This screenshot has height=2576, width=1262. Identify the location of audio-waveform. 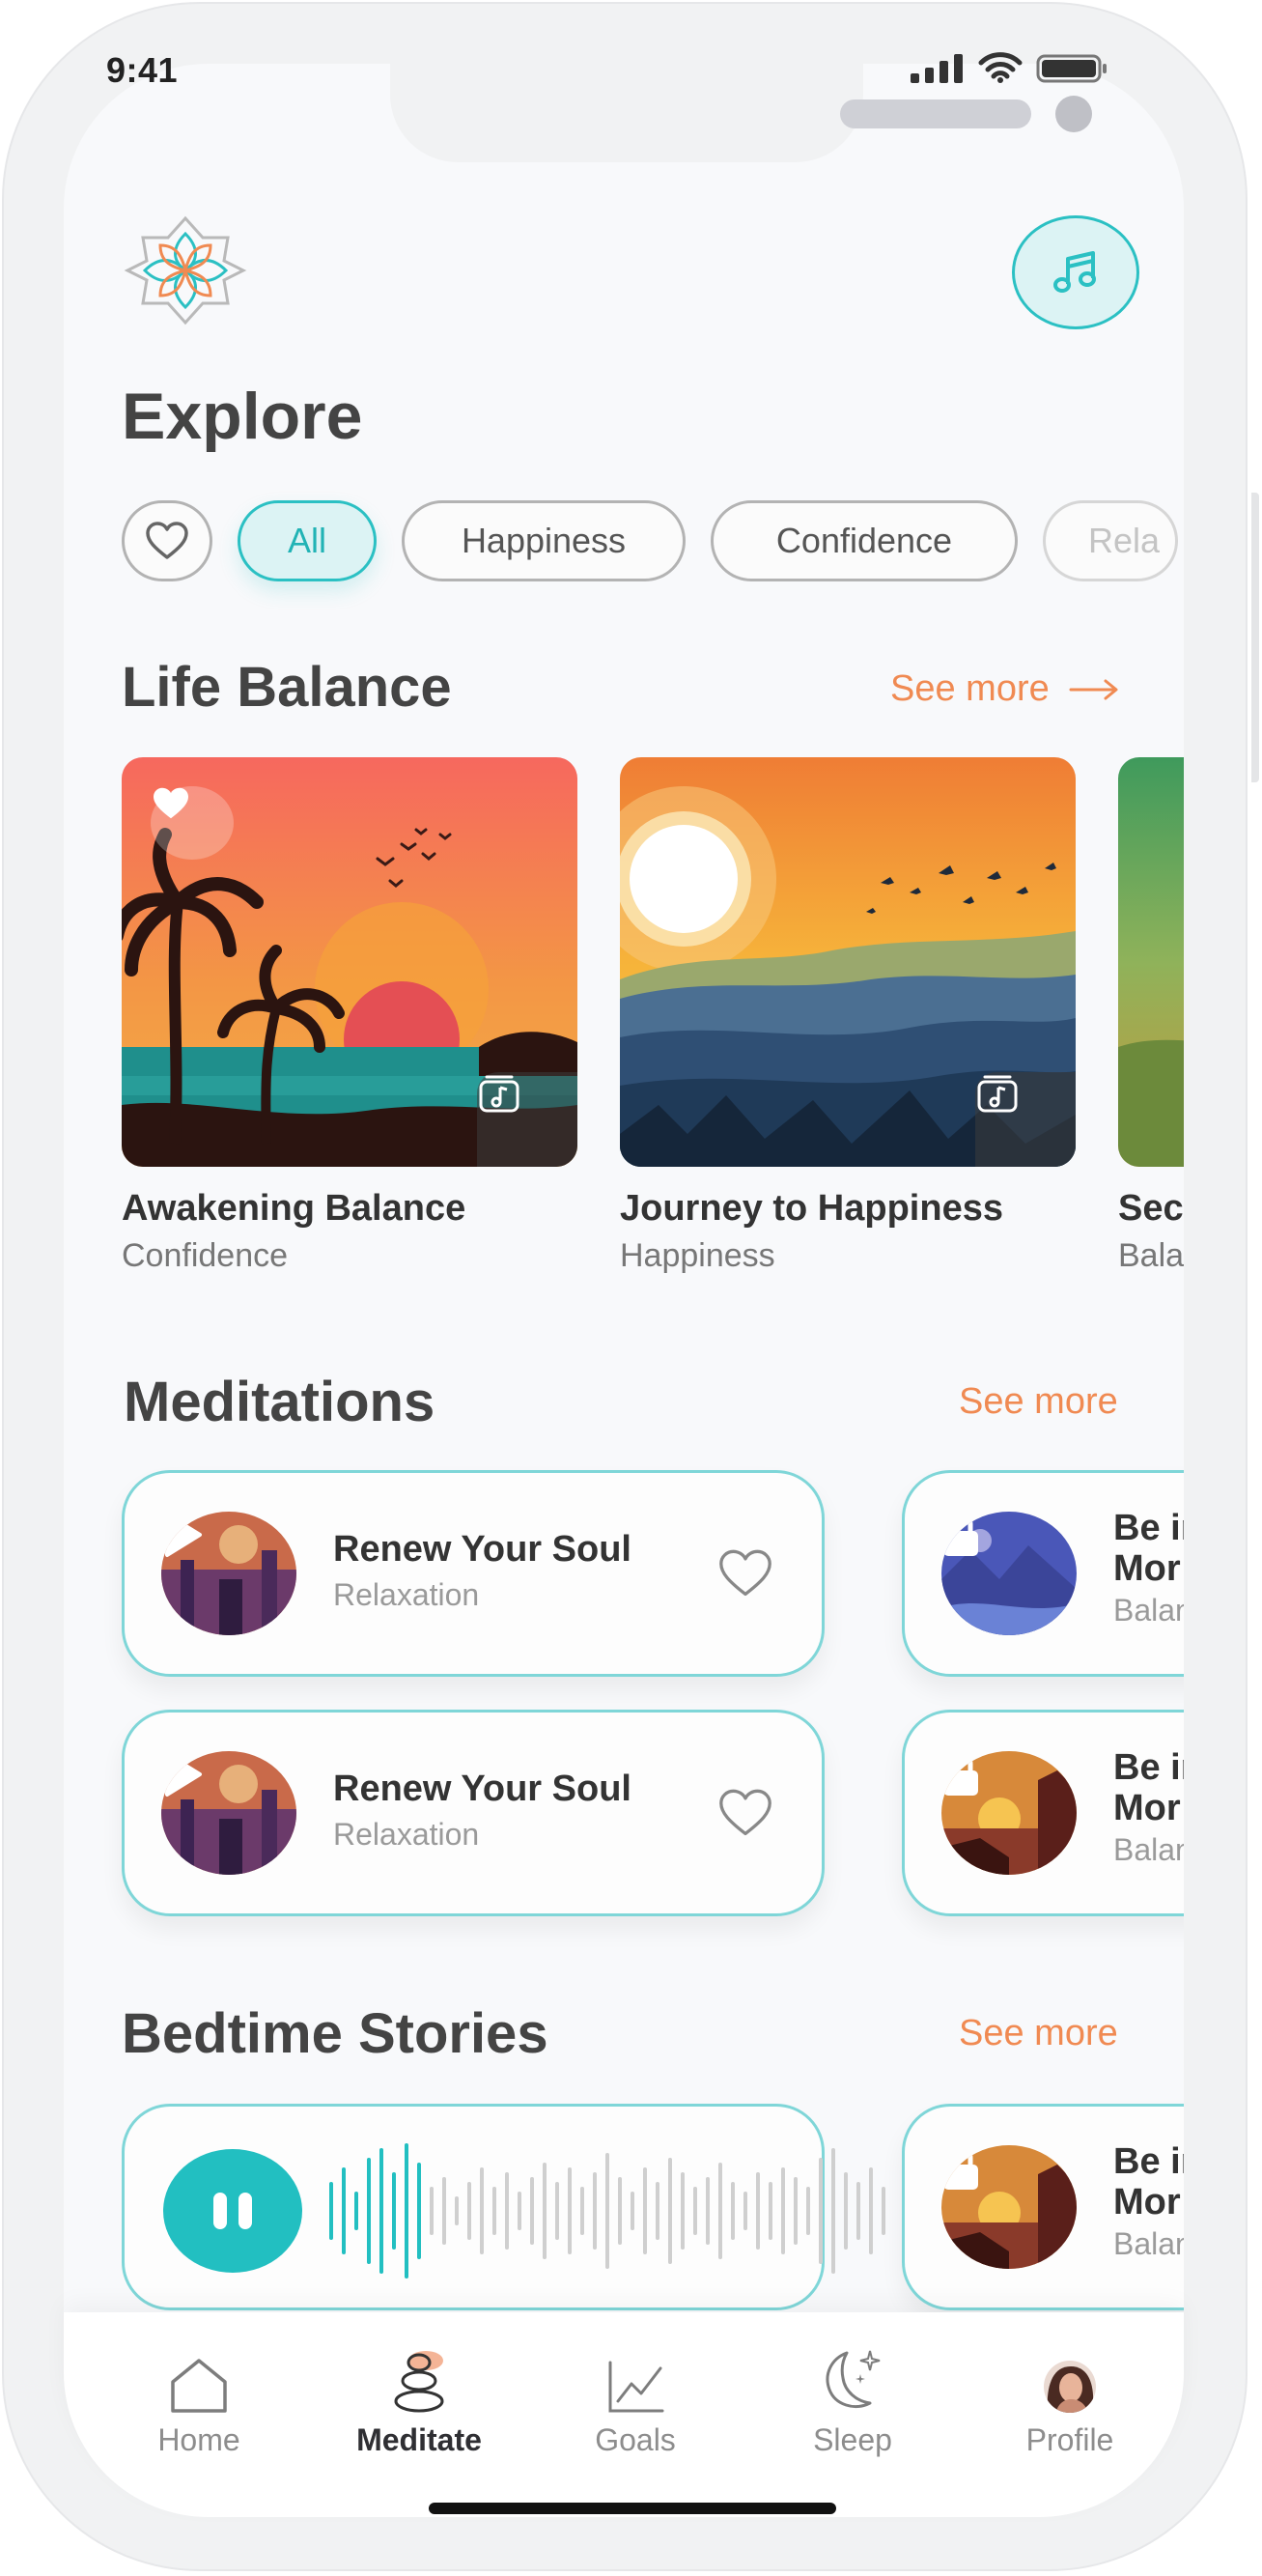
(607, 2211).